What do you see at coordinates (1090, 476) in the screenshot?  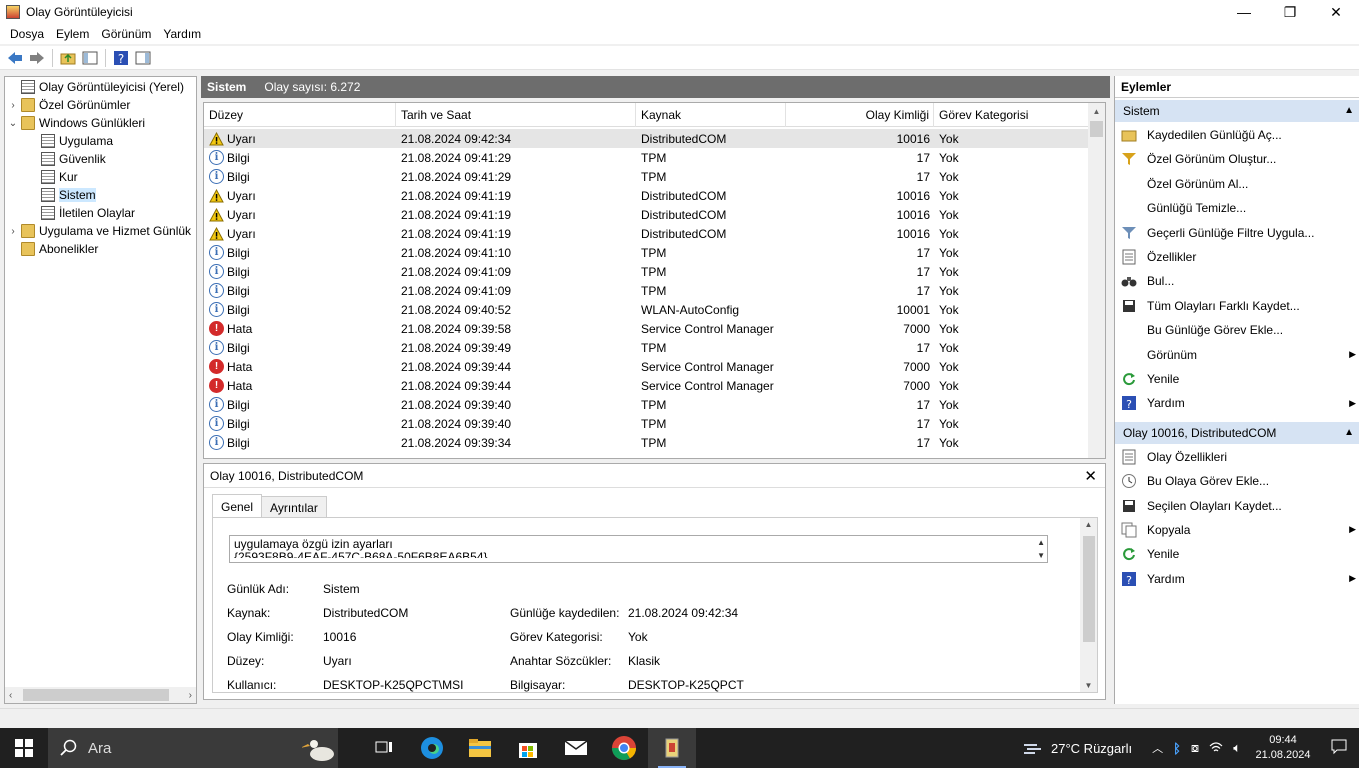 I see `close-details-icon: ✕` at bounding box center [1090, 476].